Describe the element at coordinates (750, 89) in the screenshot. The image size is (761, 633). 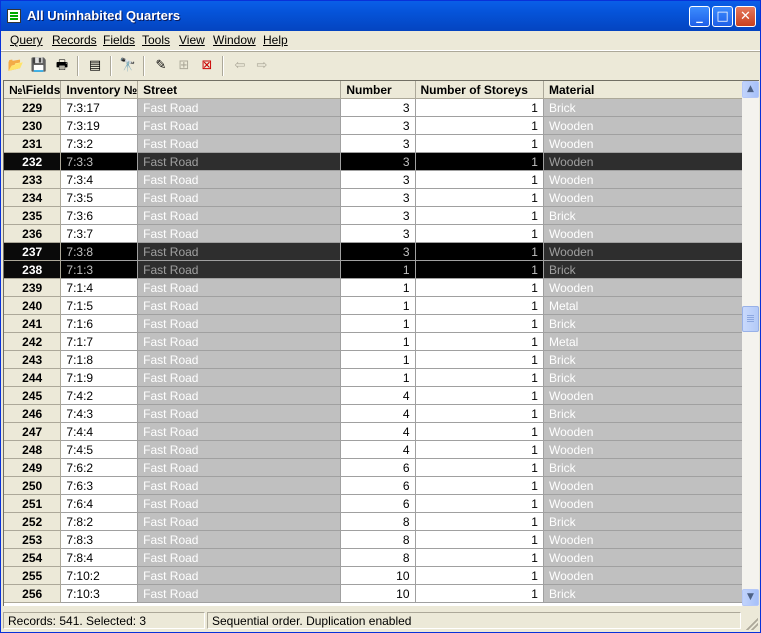
I see `scroll-up-button: ▲` at that location.